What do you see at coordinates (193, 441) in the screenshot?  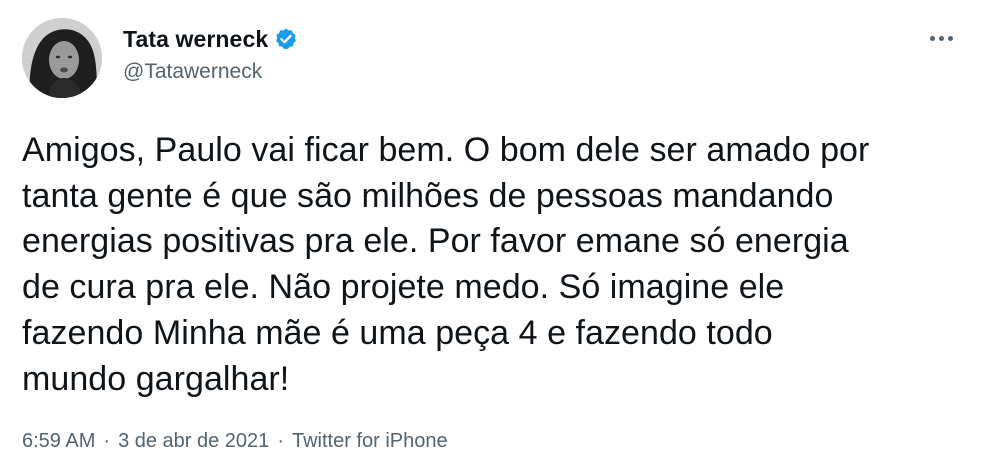 I see `tweet-date: 3 de abr de 2021` at bounding box center [193, 441].